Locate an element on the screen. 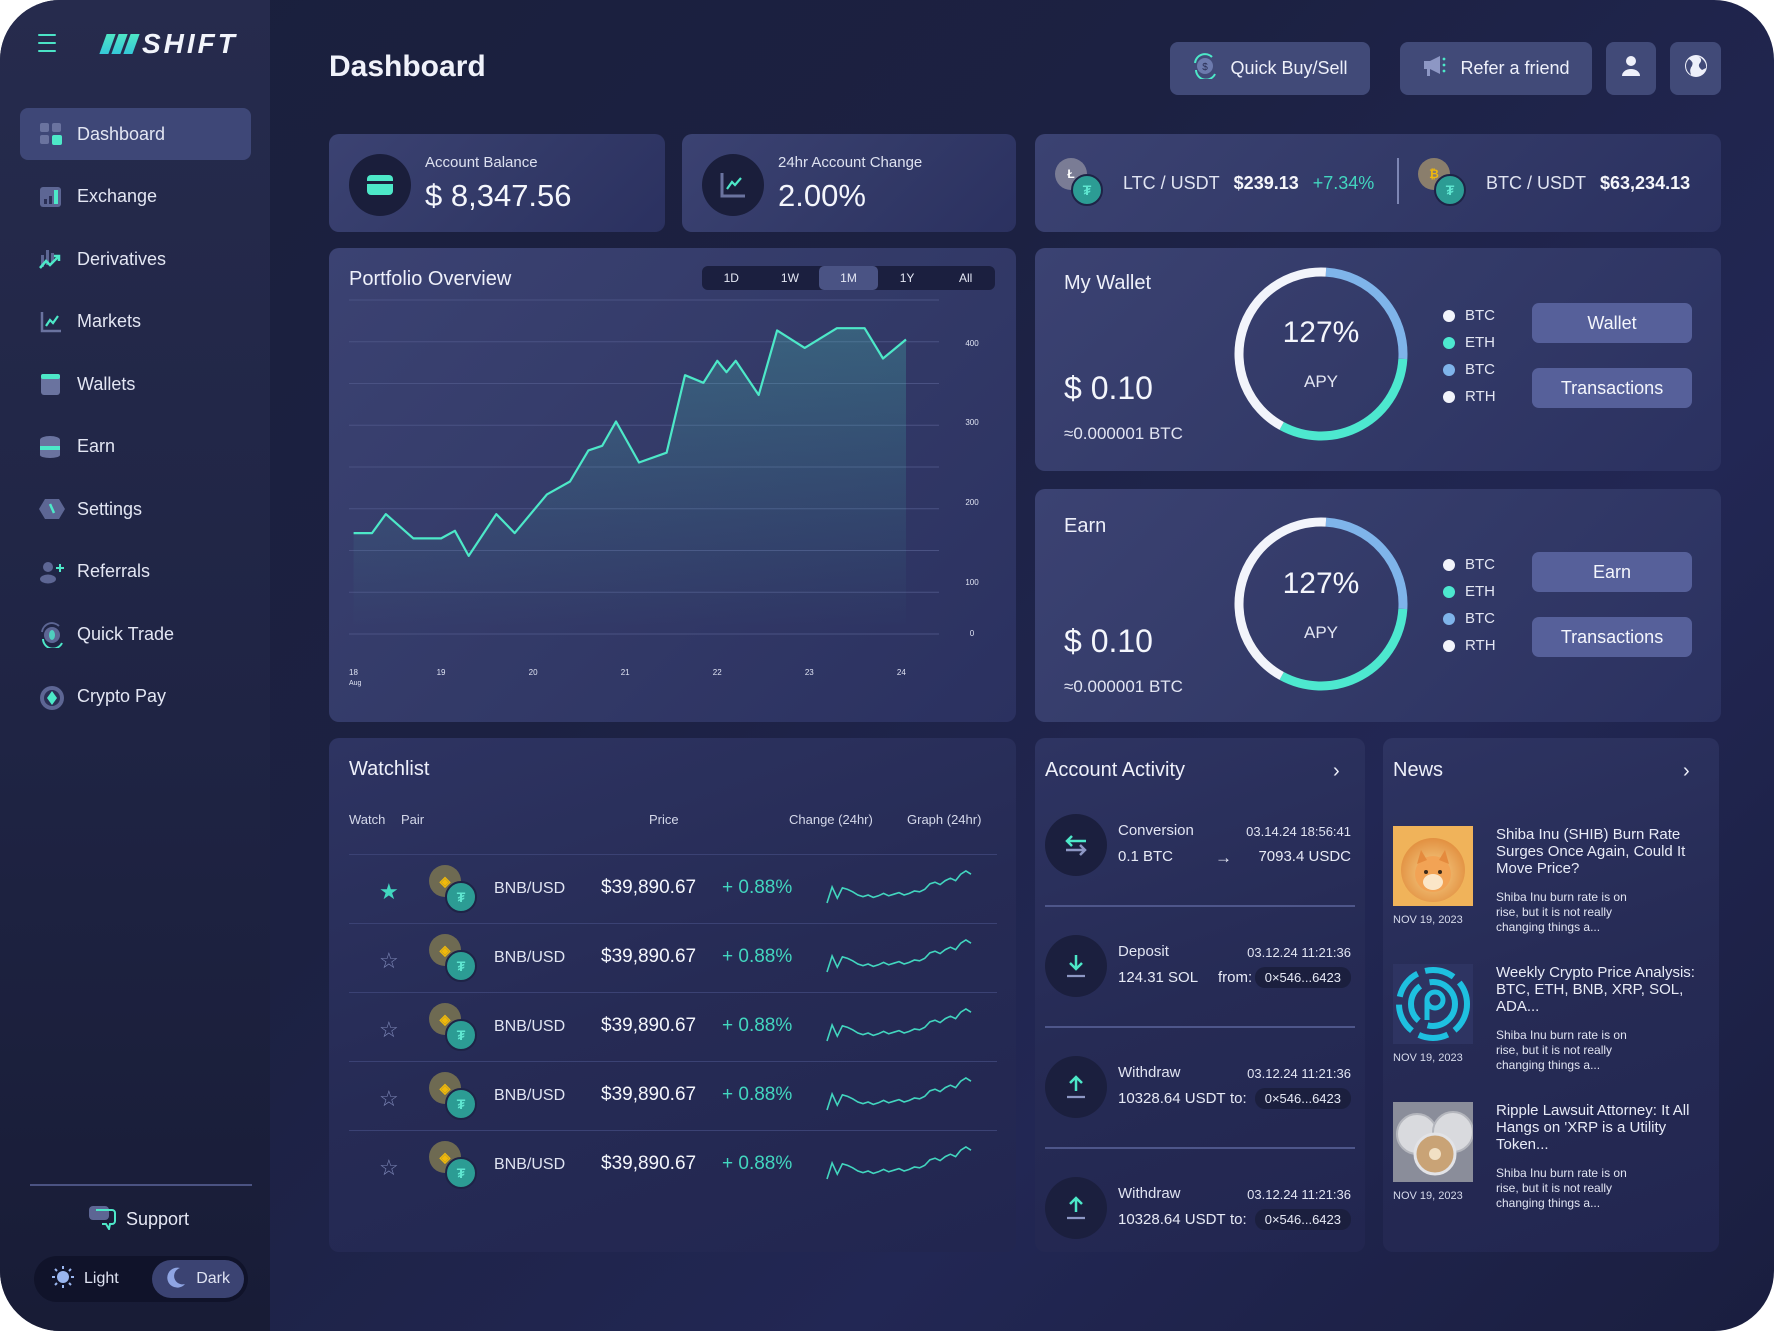 The image size is (1774, 1331). pair-name: BNB/USD is located at coordinates (530, 957).